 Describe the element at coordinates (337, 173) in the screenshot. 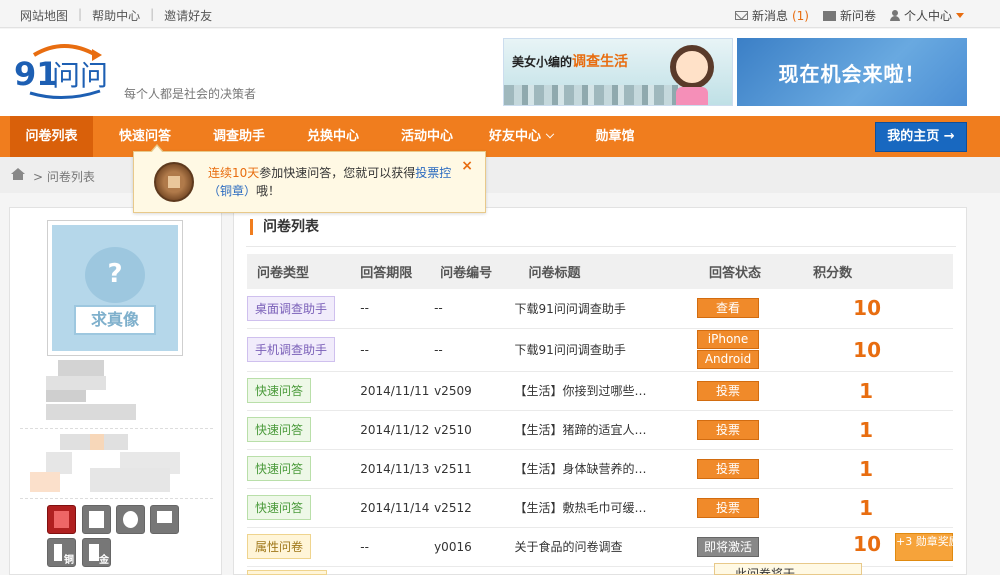

I see `tip-text-mid: 参加快速问答，您就可以获得` at that location.